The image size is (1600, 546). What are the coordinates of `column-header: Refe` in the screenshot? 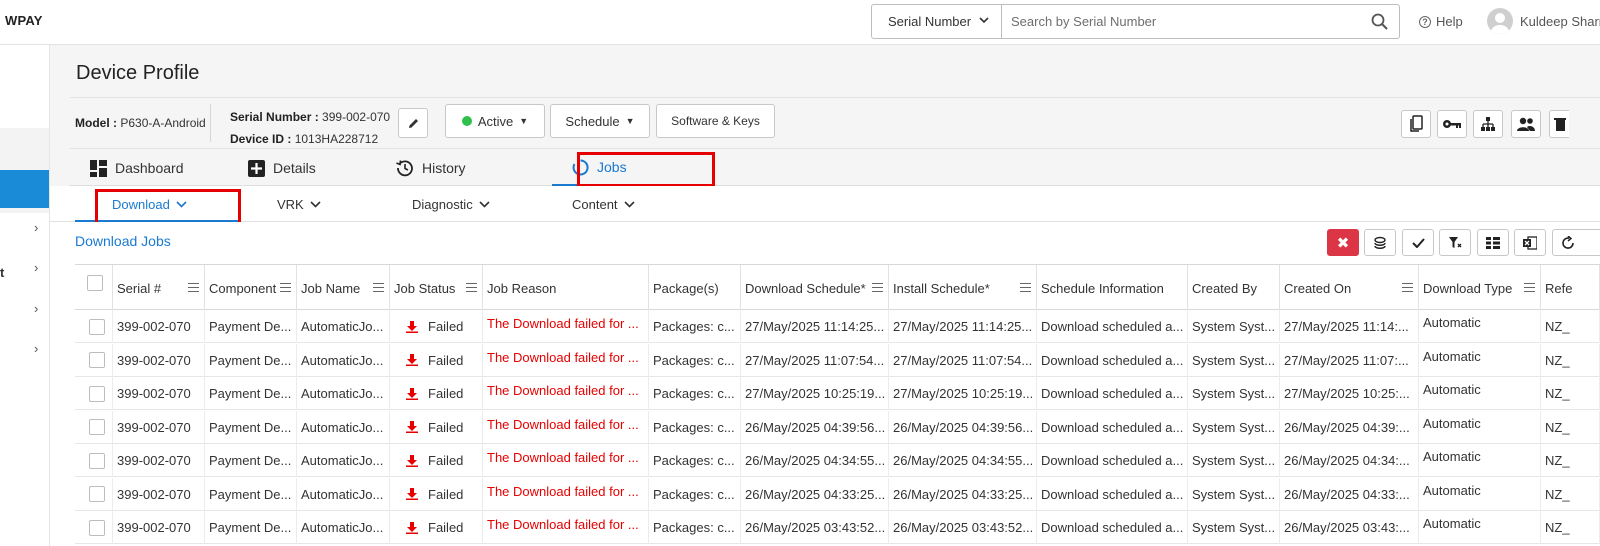 It's located at (1570, 288).